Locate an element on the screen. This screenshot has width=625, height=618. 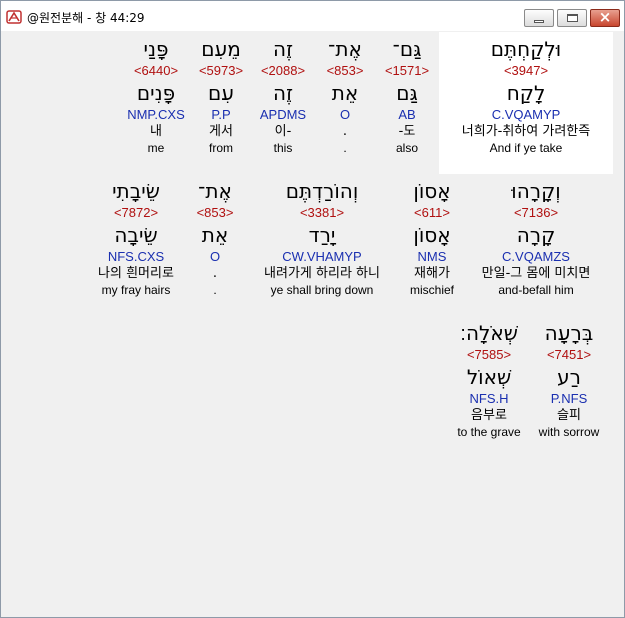
hebrew-word: וּלְקַחְתֶּם is located at coordinates (526, 49).